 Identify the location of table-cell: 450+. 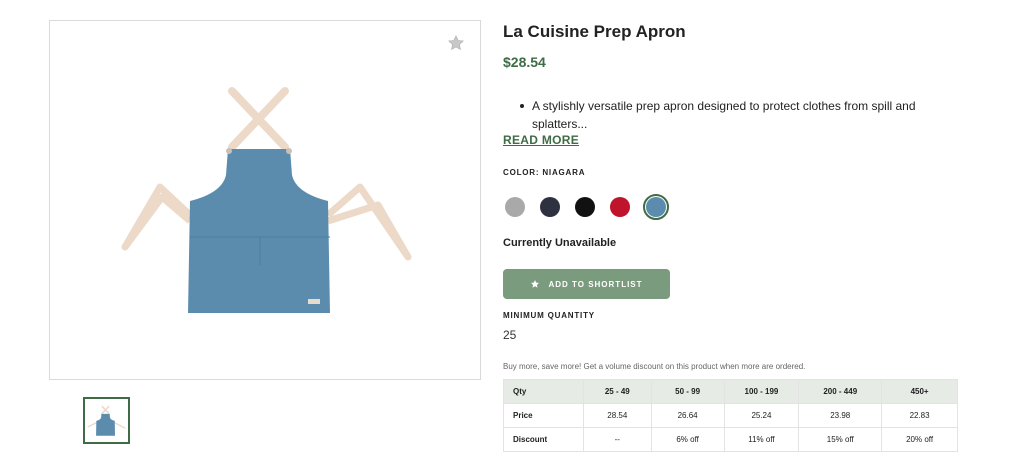
(919, 391).